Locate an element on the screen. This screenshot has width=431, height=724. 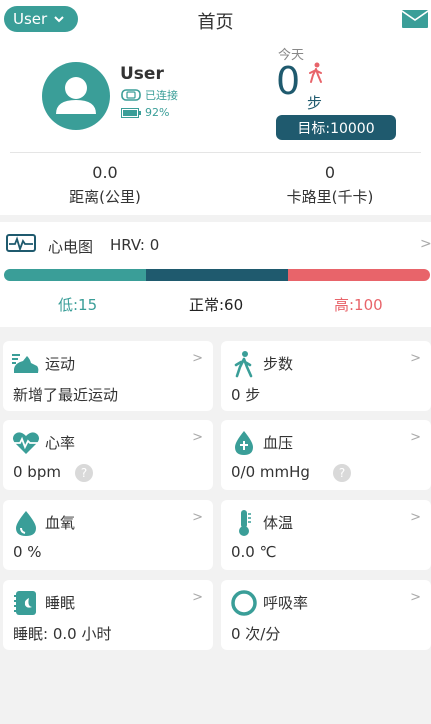
card-title: 步数 is located at coordinates (278, 364).